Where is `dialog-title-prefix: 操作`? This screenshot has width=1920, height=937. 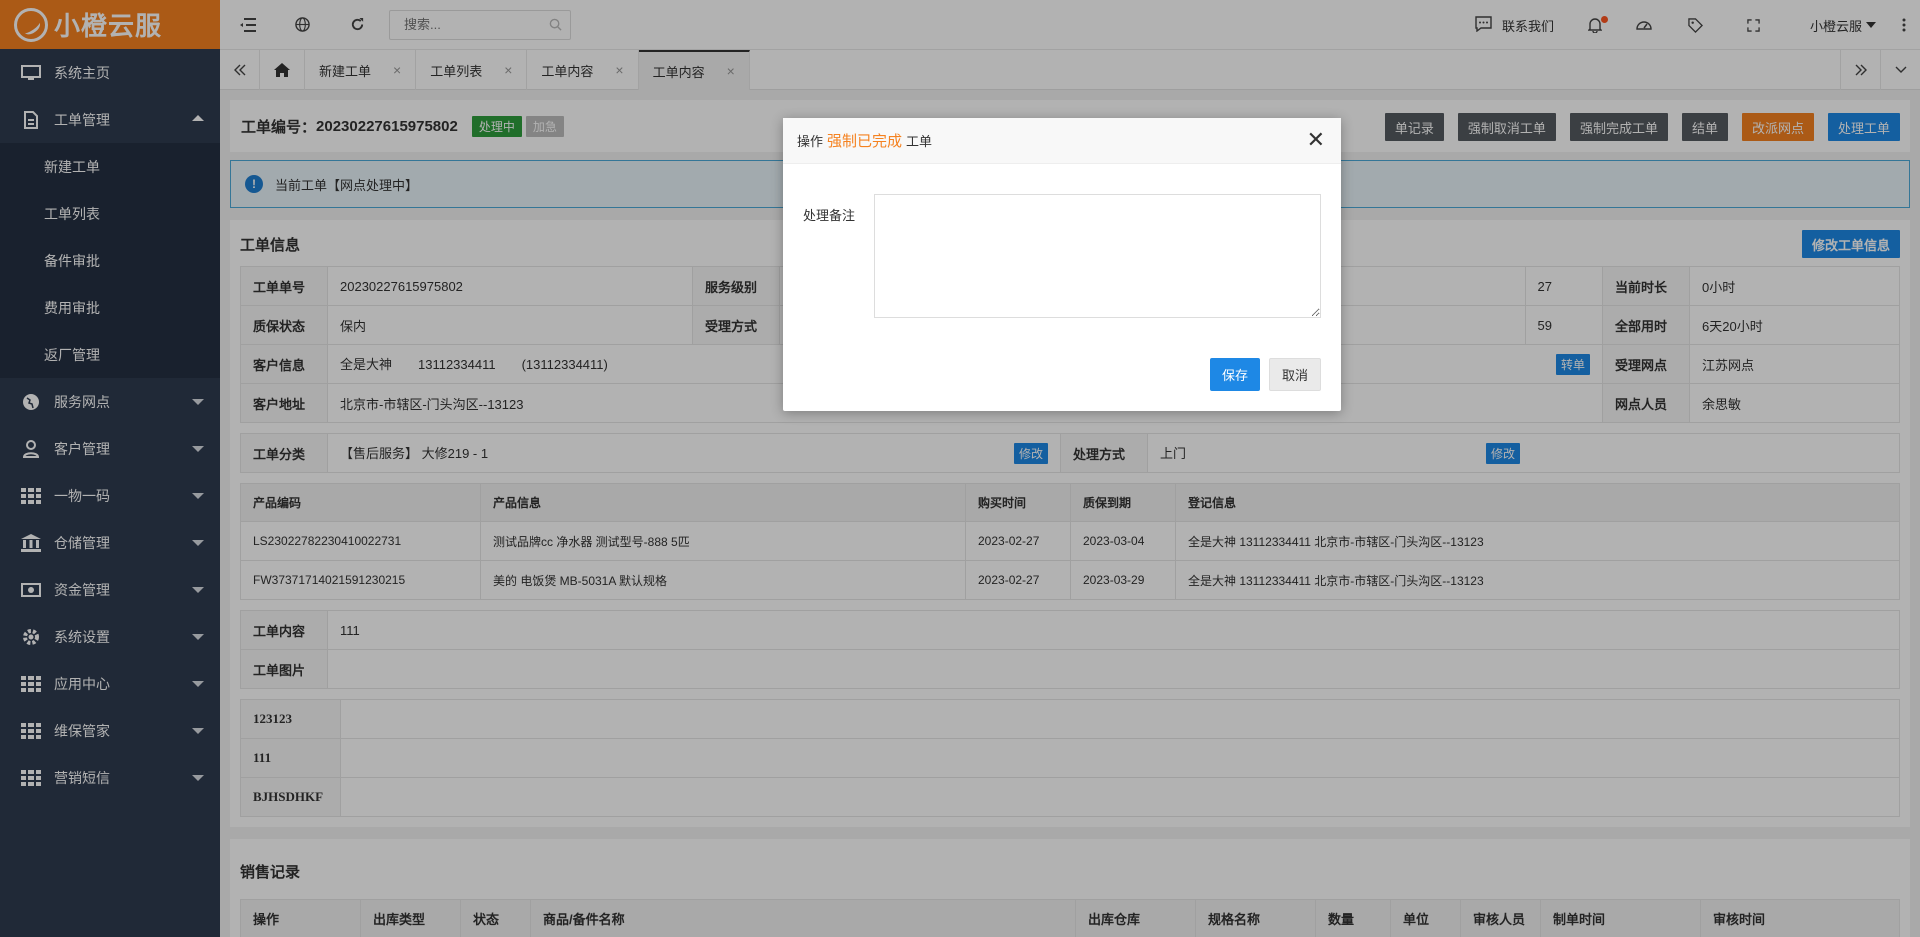 dialog-title-prefix: 操作 is located at coordinates (810, 141).